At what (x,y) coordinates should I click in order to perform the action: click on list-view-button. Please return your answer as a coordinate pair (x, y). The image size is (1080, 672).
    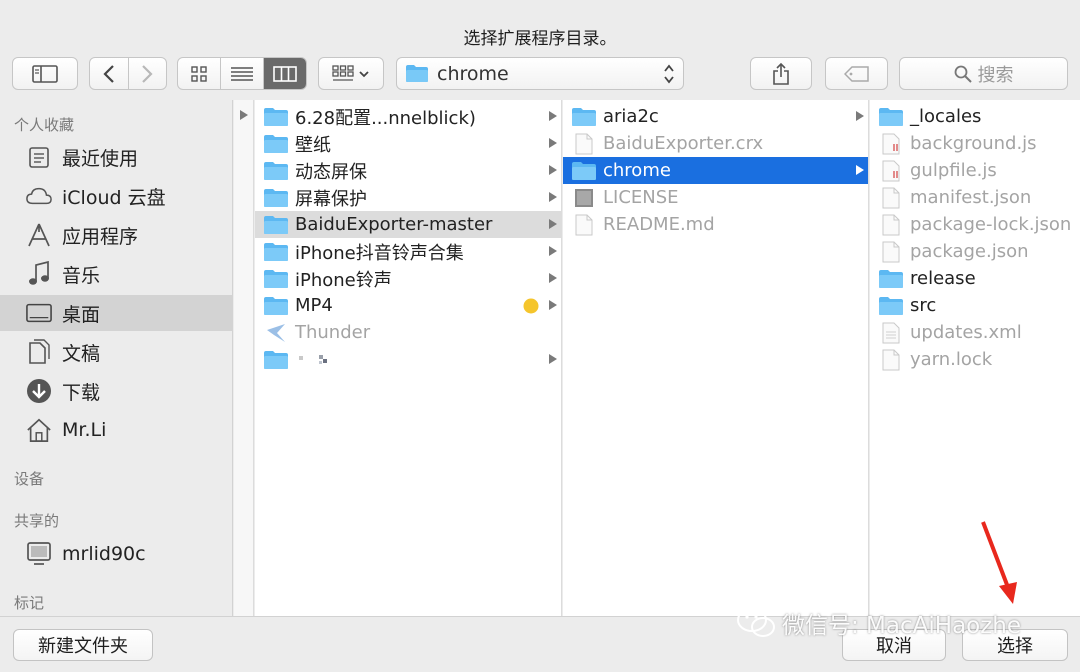
    Looking at the image, I should click on (242, 73).